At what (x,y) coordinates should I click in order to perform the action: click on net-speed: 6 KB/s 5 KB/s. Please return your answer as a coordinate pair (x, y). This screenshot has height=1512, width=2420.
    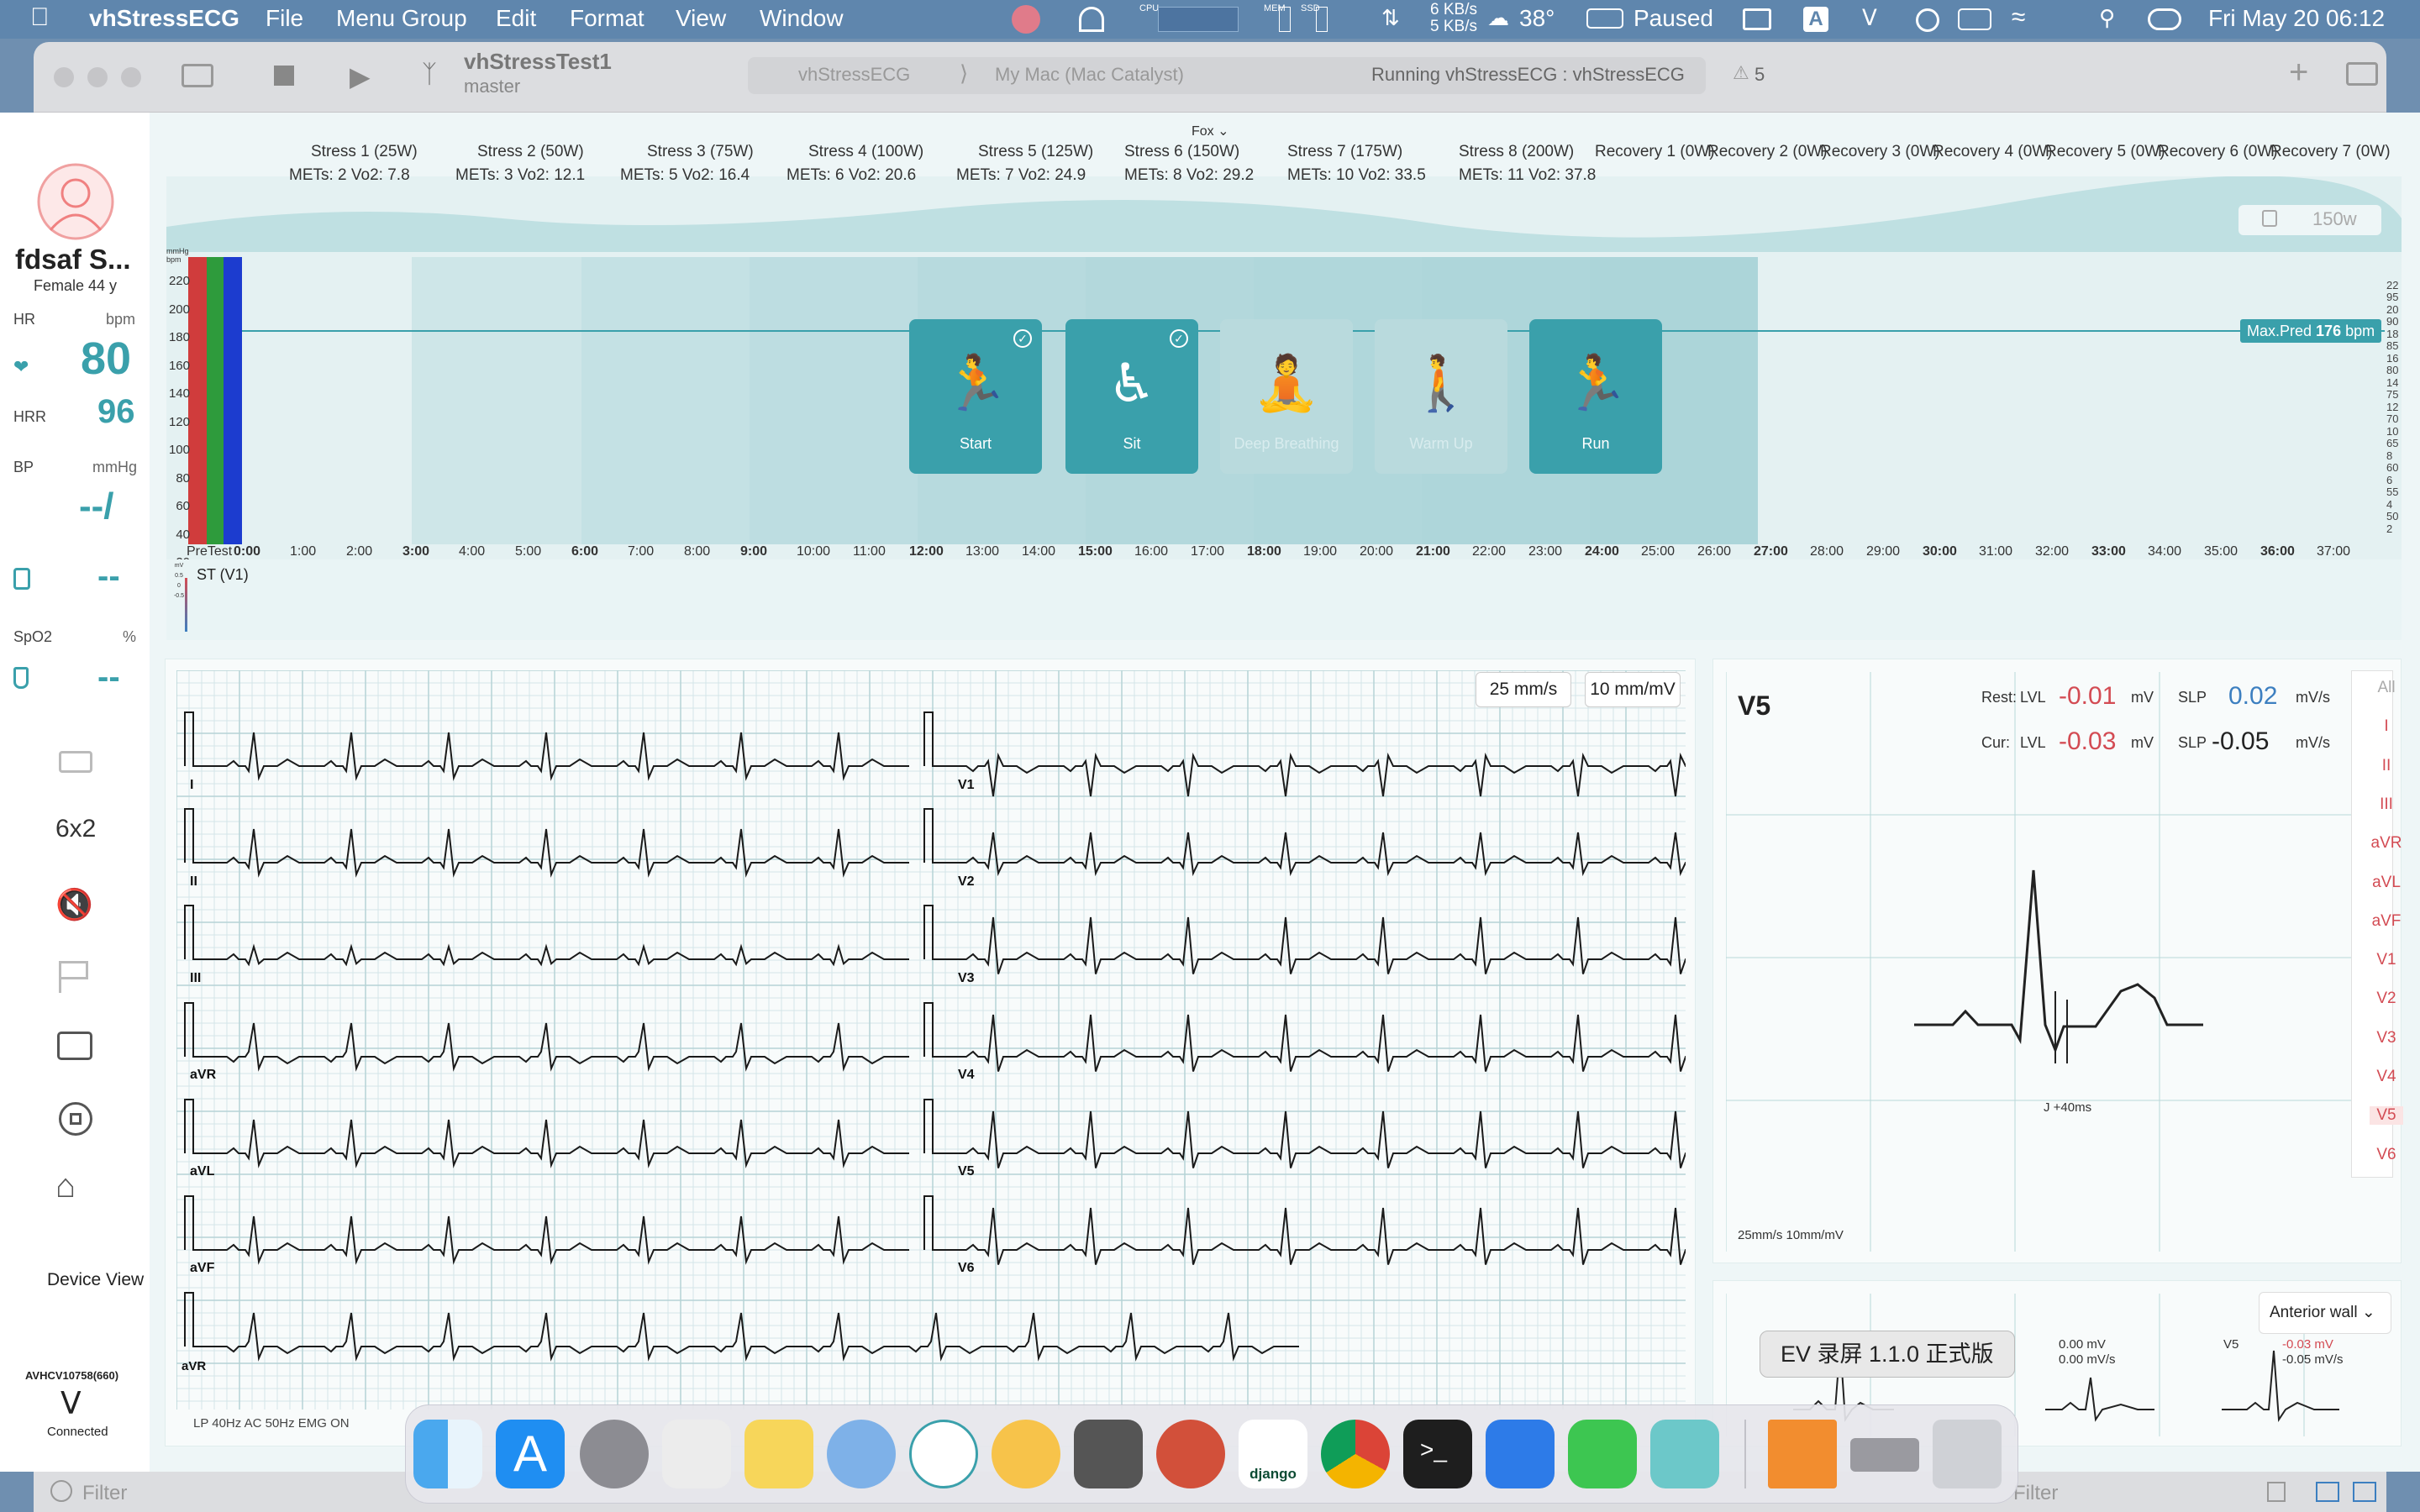
    Looking at the image, I should click on (1452, 18).